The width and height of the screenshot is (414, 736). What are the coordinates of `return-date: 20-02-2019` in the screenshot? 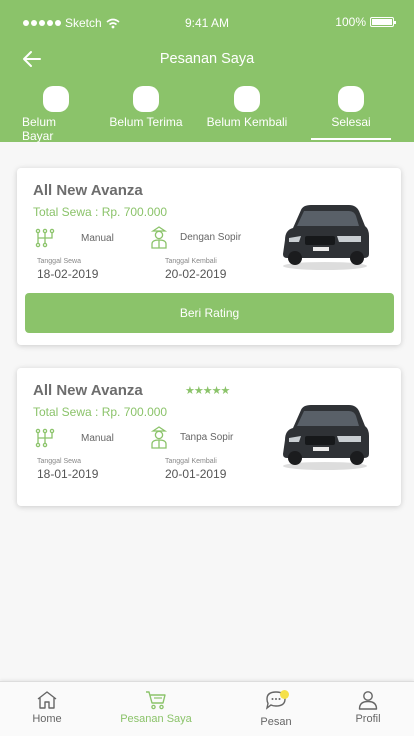 It's located at (196, 274).